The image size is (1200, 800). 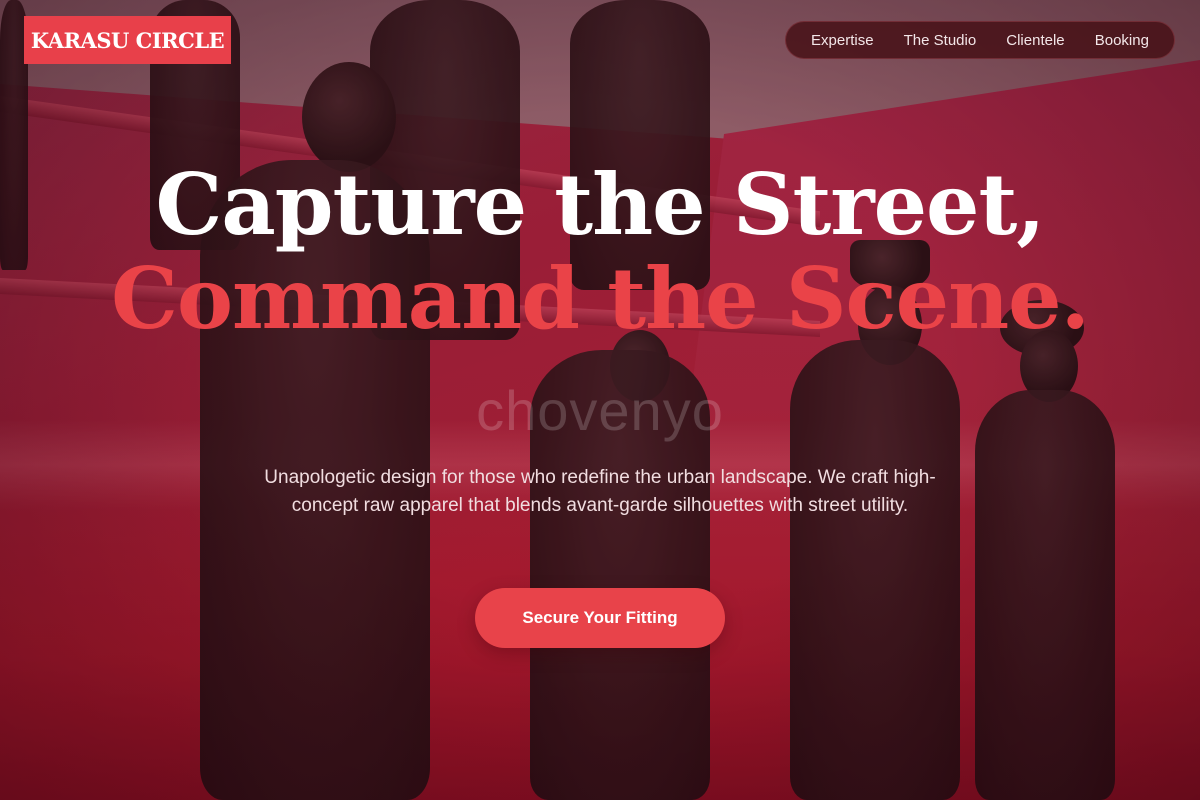 I want to click on brand-logo: KARASU CIRCLE, so click(x=127, y=40).